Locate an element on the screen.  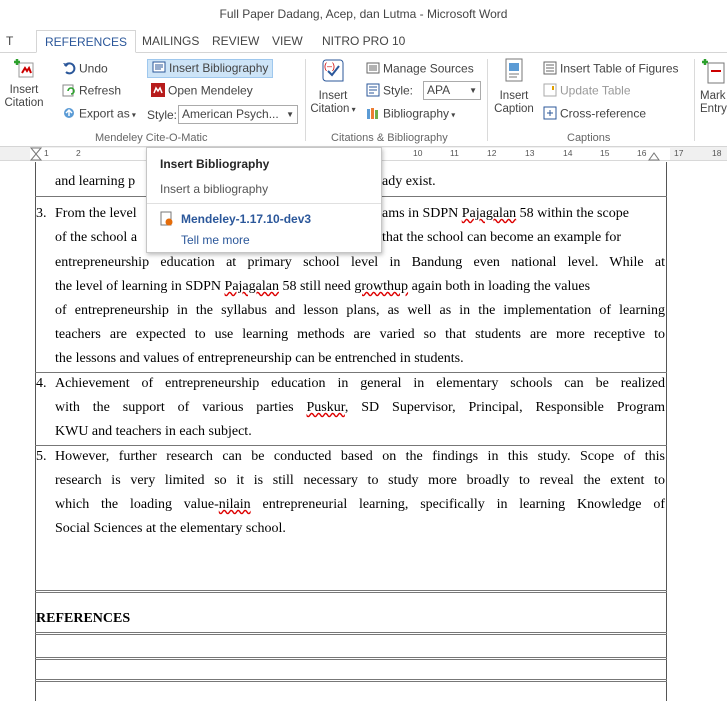
bibliography-icon is located at coordinates (159, 68).